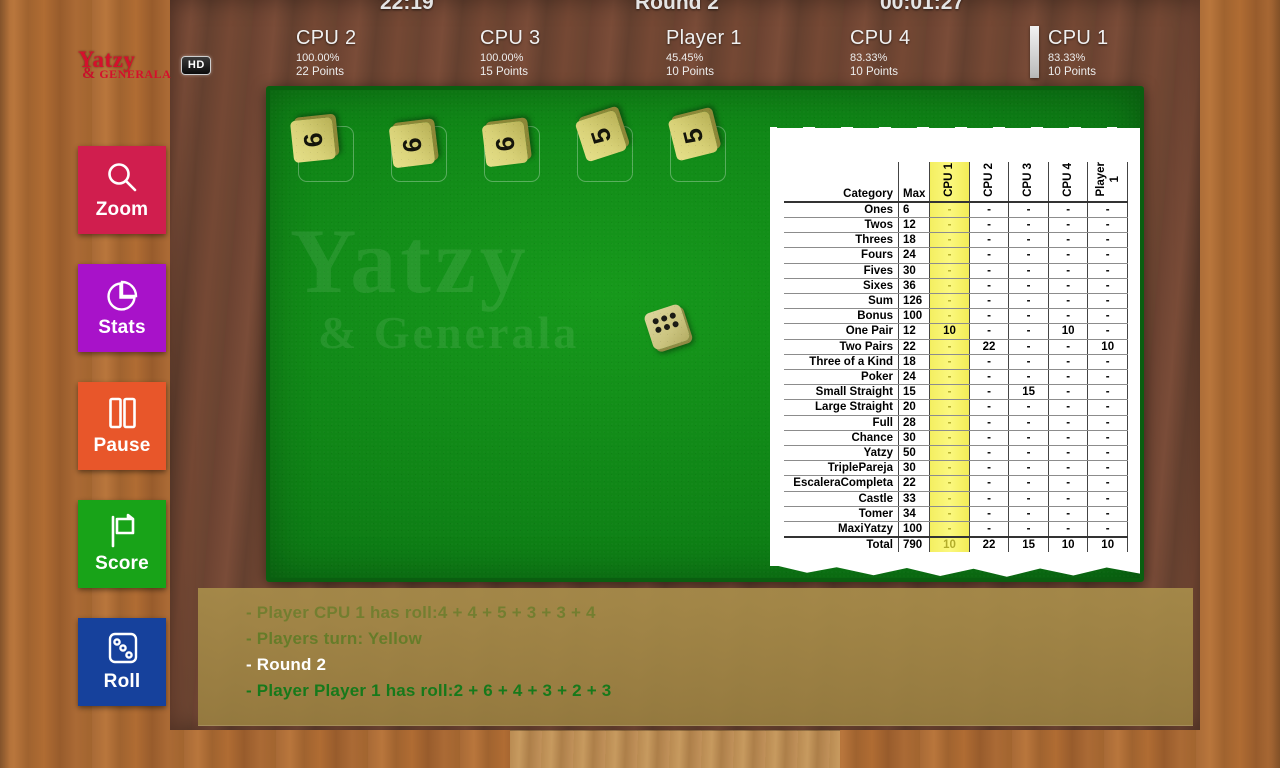 The image size is (1280, 768). I want to click on scorecard-row: Tomer 34- - - - -, so click(956, 514).